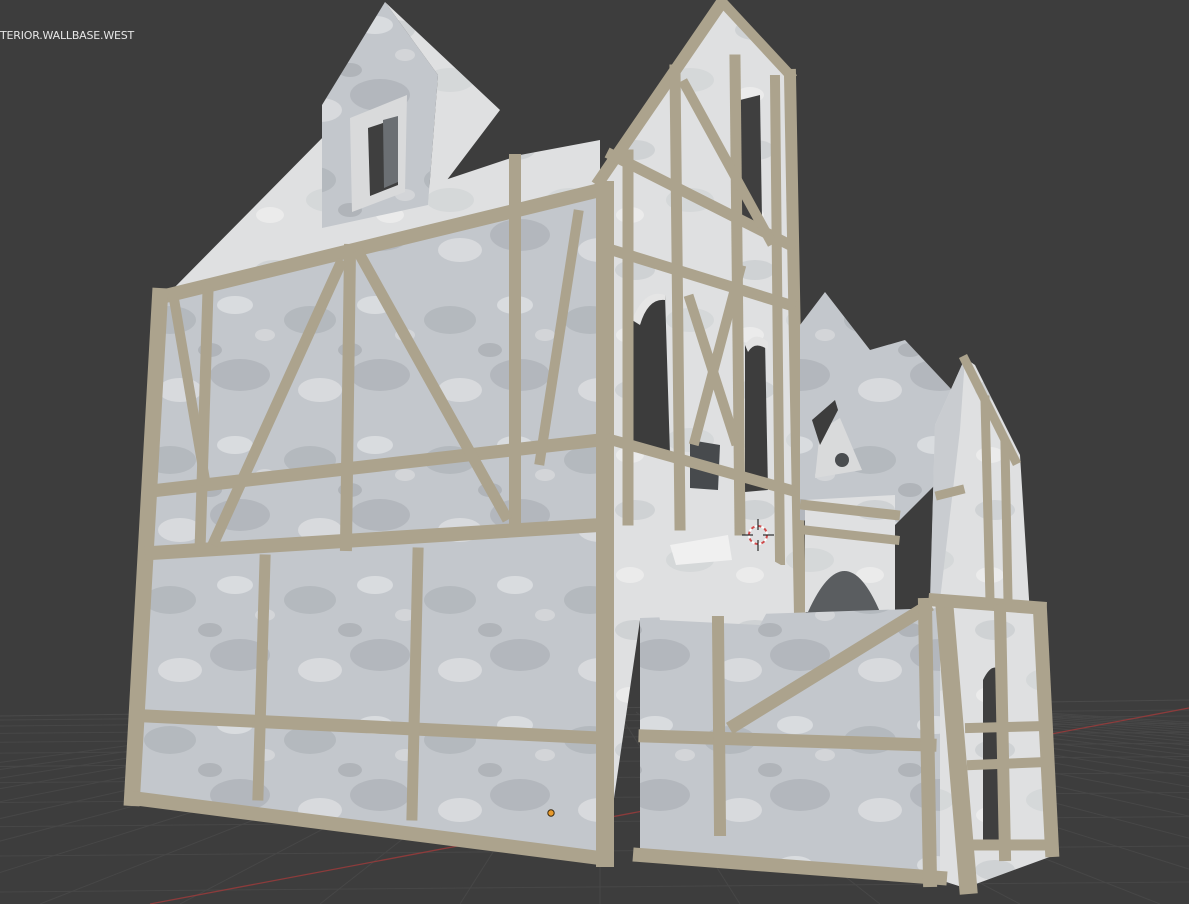 This screenshot has height=904, width=1189. What do you see at coordinates (594, 887) in the screenshot?
I see `grid-line` at bounding box center [594, 887].